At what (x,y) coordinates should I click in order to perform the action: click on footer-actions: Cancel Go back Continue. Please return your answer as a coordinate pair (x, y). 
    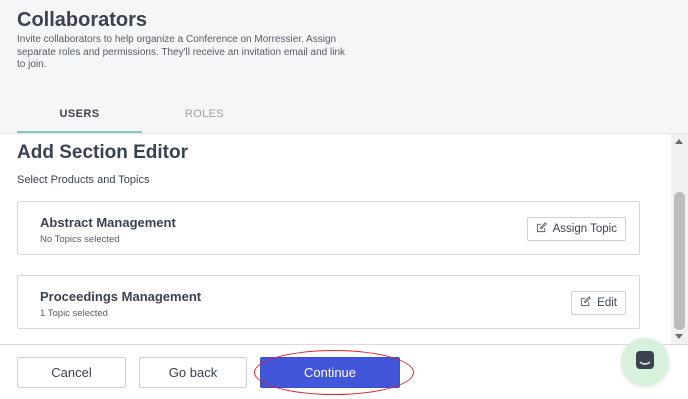
    Looking at the image, I should click on (344, 372).